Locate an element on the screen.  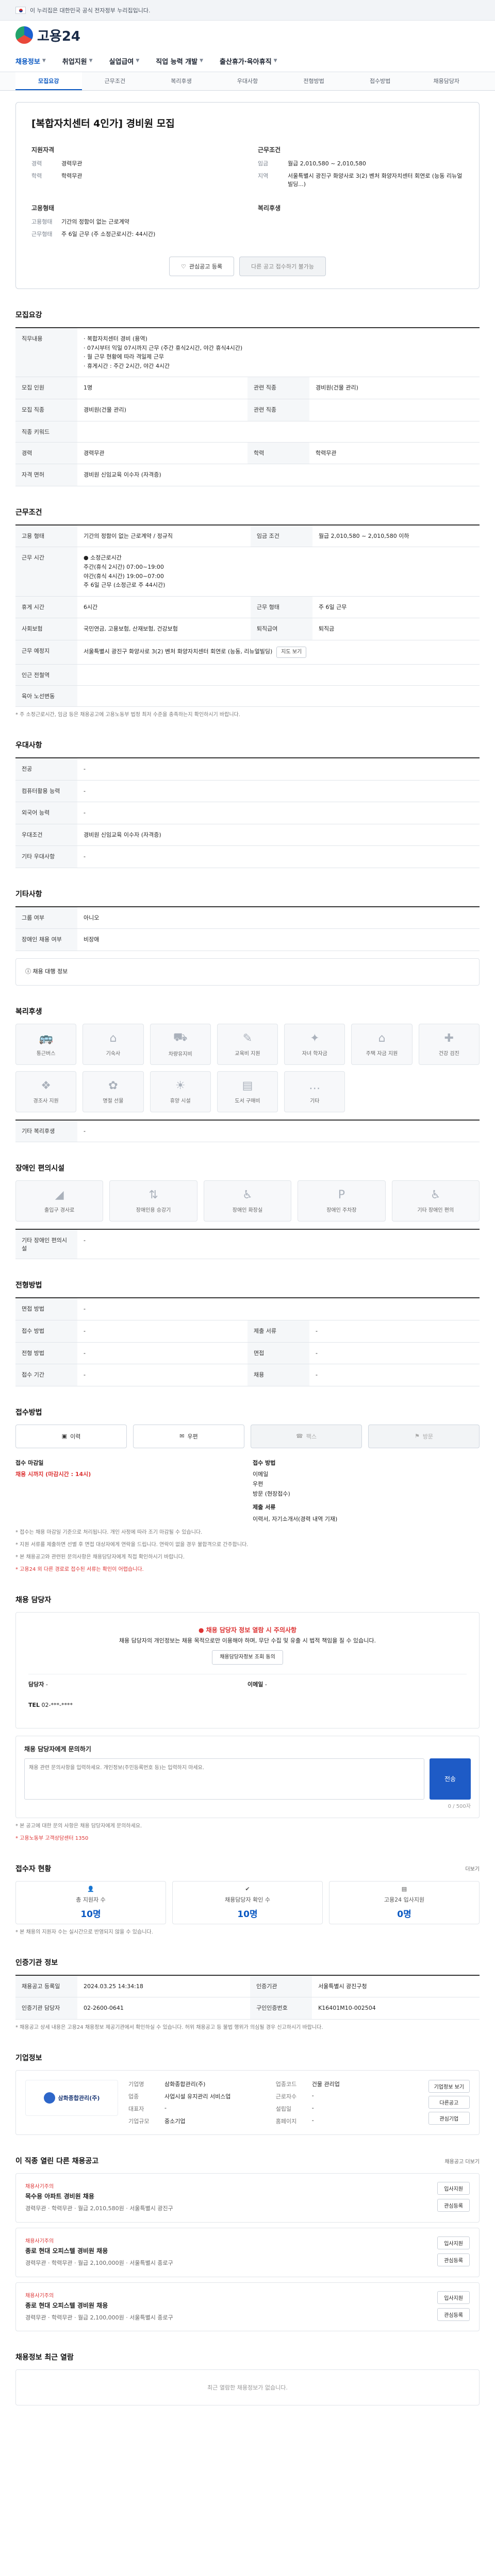
welfare-item: … 기타 is located at coordinates (314, 1091).